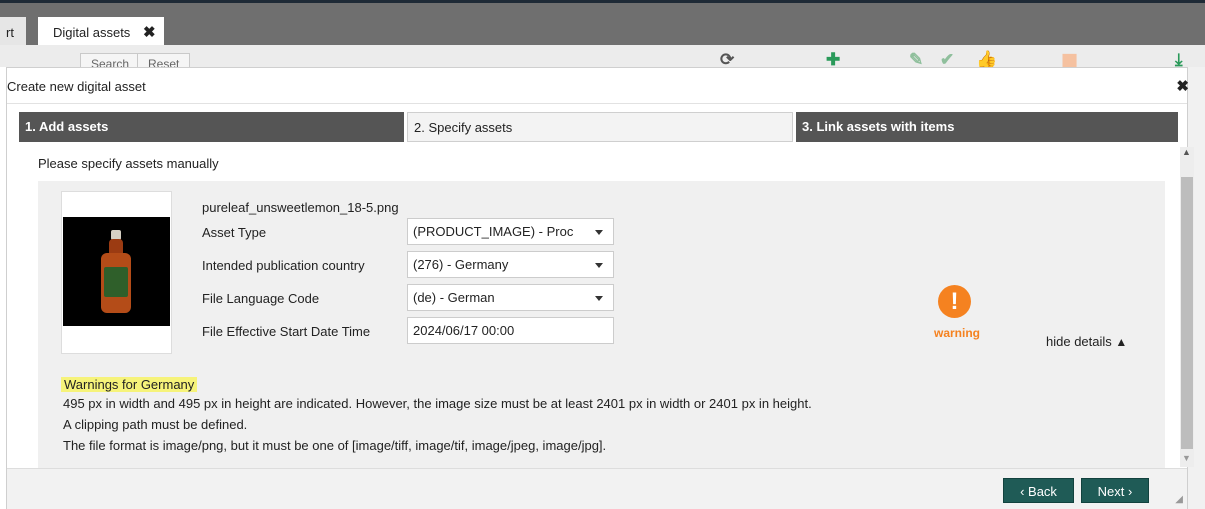 This screenshot has height=509, width=1205. Describe the element at coordinates (300, 207) in the screenshot. I see `asset-filename: pureleaf_unsweetlemon_18-5.png` at that location.